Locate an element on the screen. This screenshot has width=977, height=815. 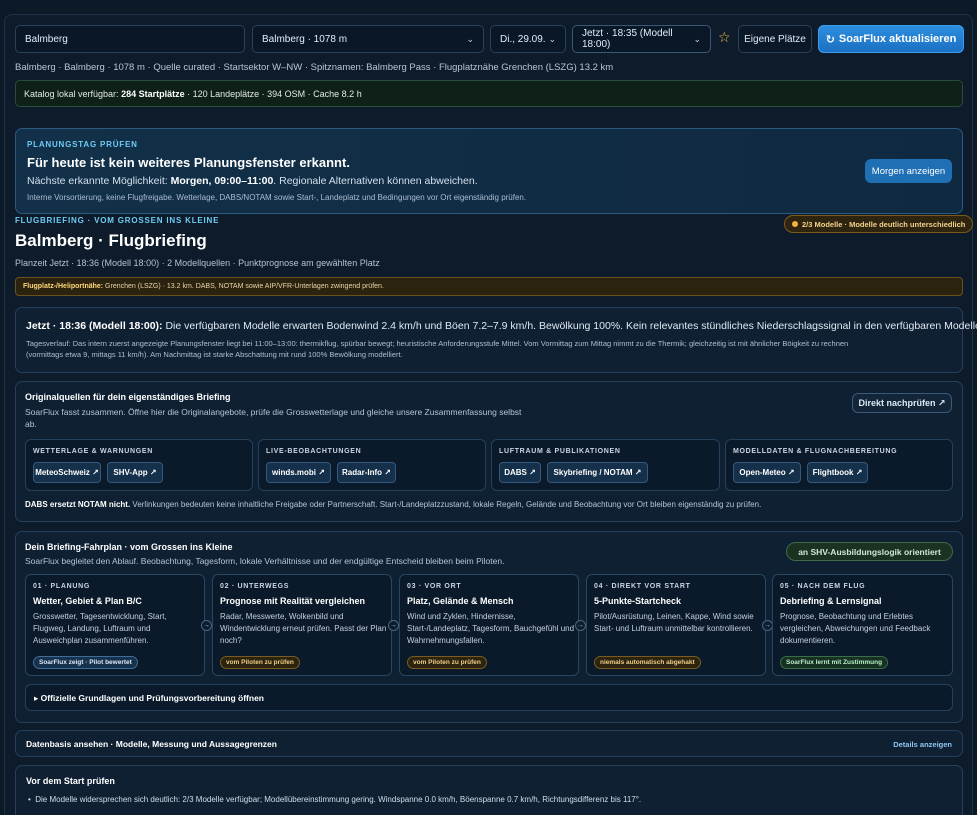
direct-check-button: Direkt nachprüfen ↗ is located at coordinates (902, 403).